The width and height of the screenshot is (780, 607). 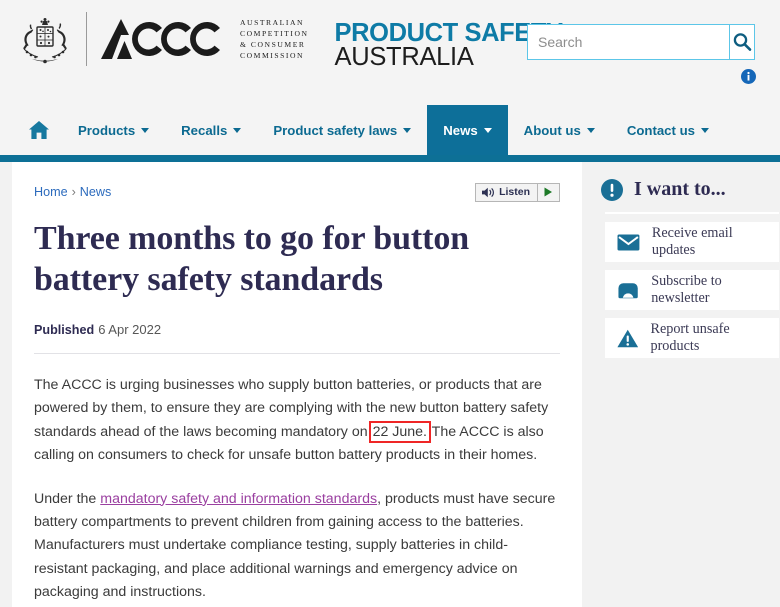 What do you see at coordinates (660, 130) in the screenshot?
I see `nav-label: Contact us` at bounding box center [660, 130].